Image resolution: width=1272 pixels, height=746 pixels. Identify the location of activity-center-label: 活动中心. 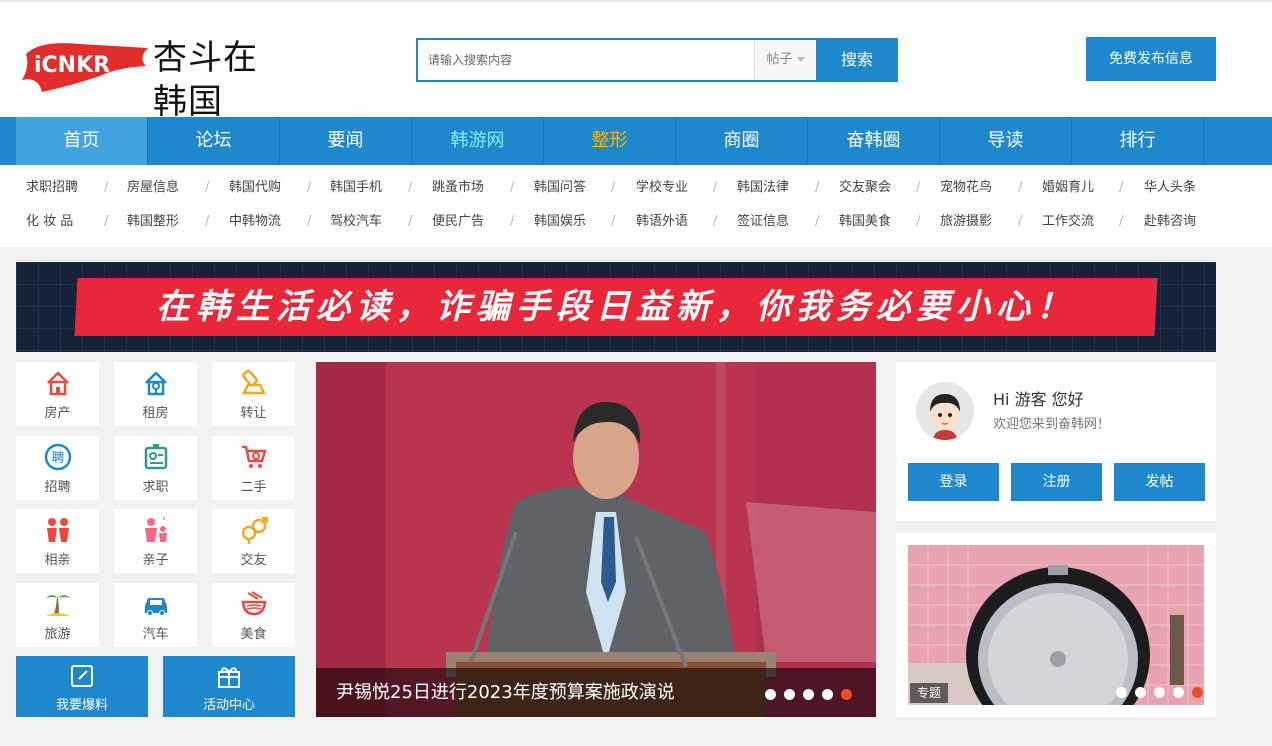
(228, 705).